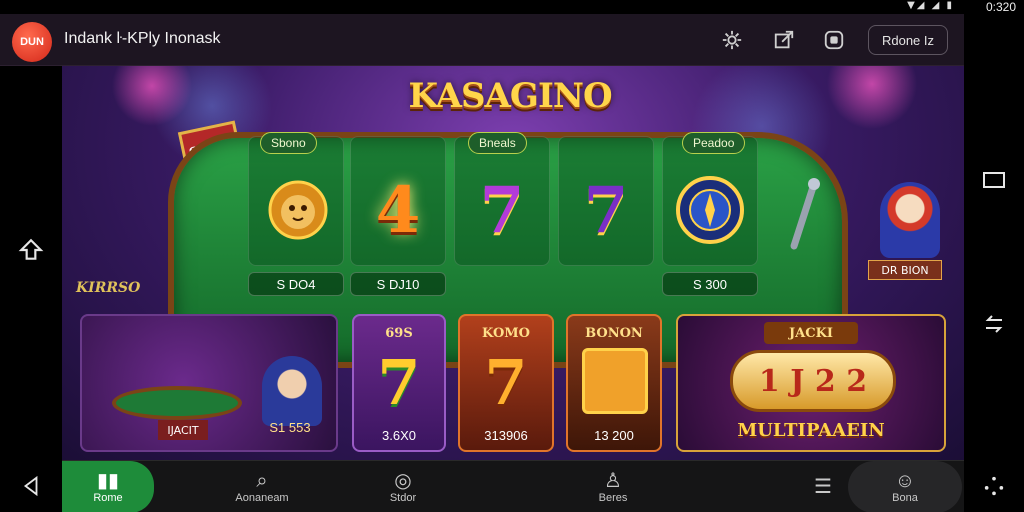 The width and height of the screenshot is (1024, 512). I want to click on tile-komo: KOMO 7 313906, so click(506, 383).